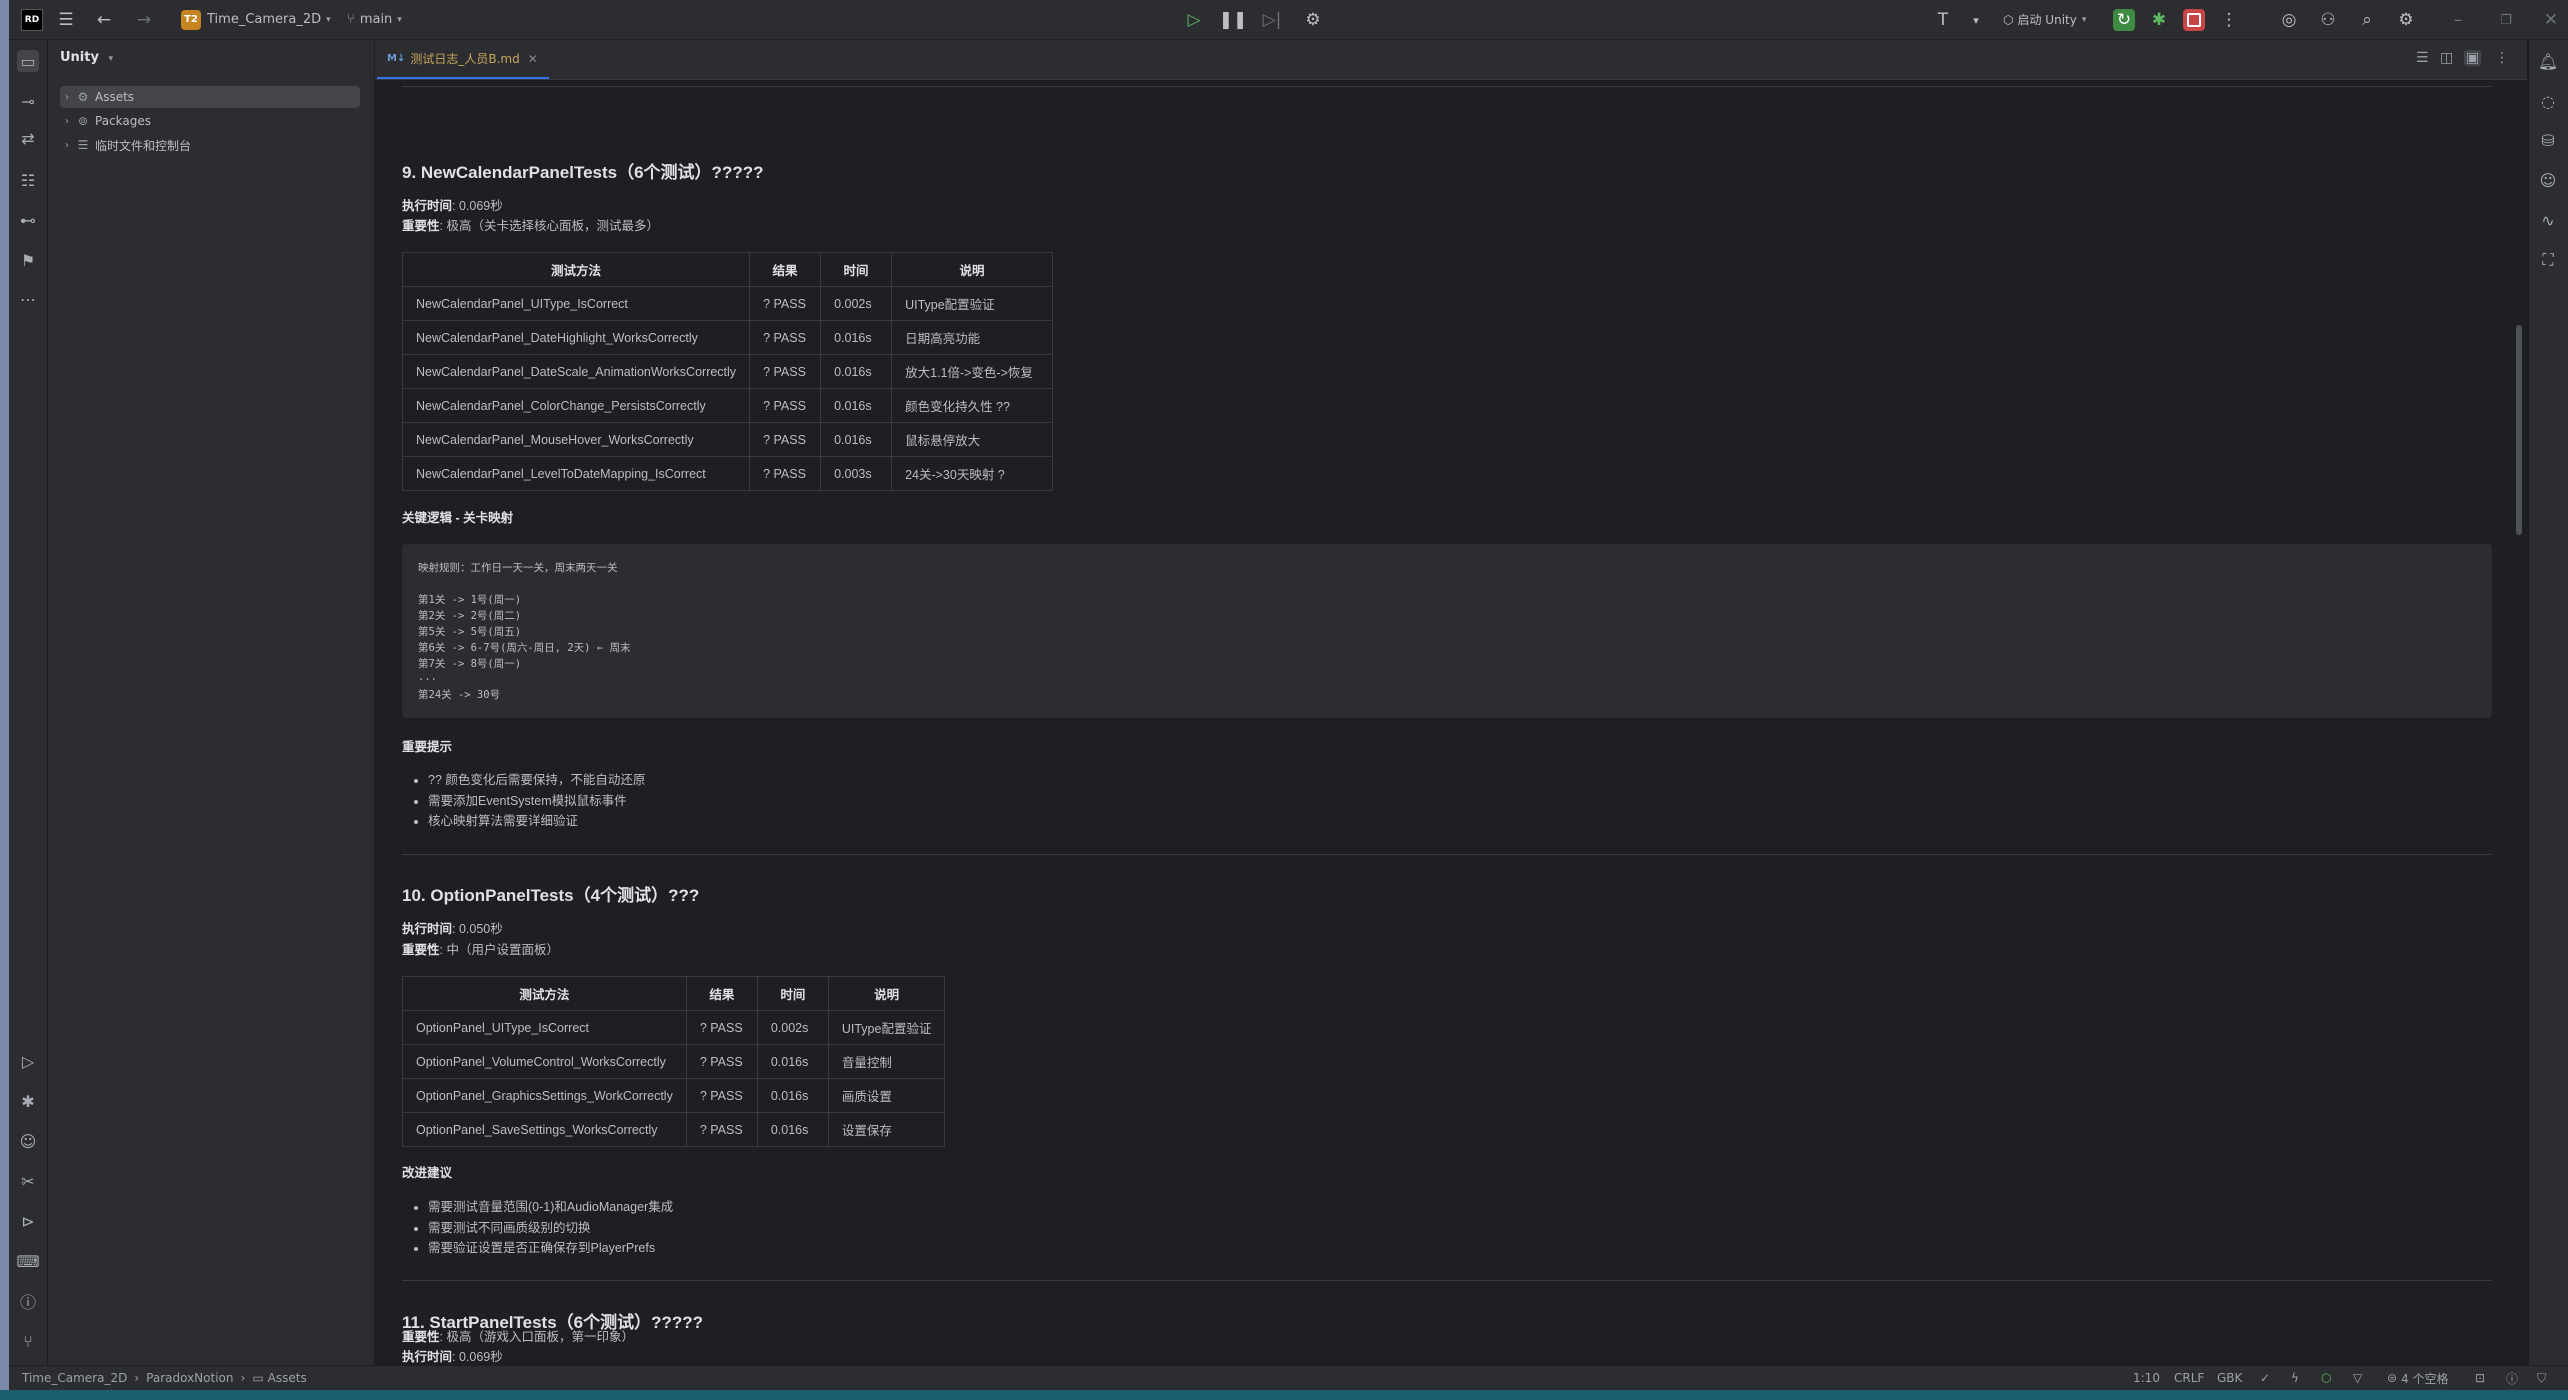 Image resolution: width=2568 pixels, height=1400 pixels. What do you see at coordinates (144, 20) in the screenshot?
I see `forward-icon: →` at bounding box center [144, 20].